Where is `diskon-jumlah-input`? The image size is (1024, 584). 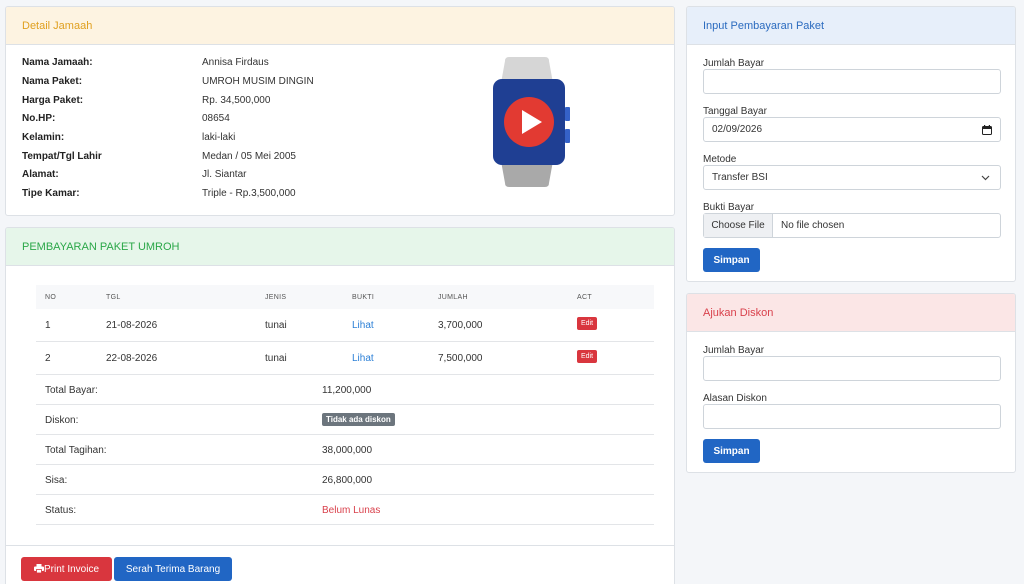 diskon-jumlah-input is located at coordinates (852, 368).